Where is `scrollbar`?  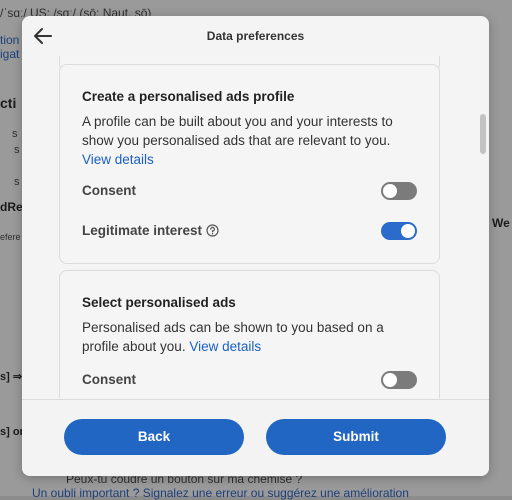
scrollbar is located at coordinates (483, 228).